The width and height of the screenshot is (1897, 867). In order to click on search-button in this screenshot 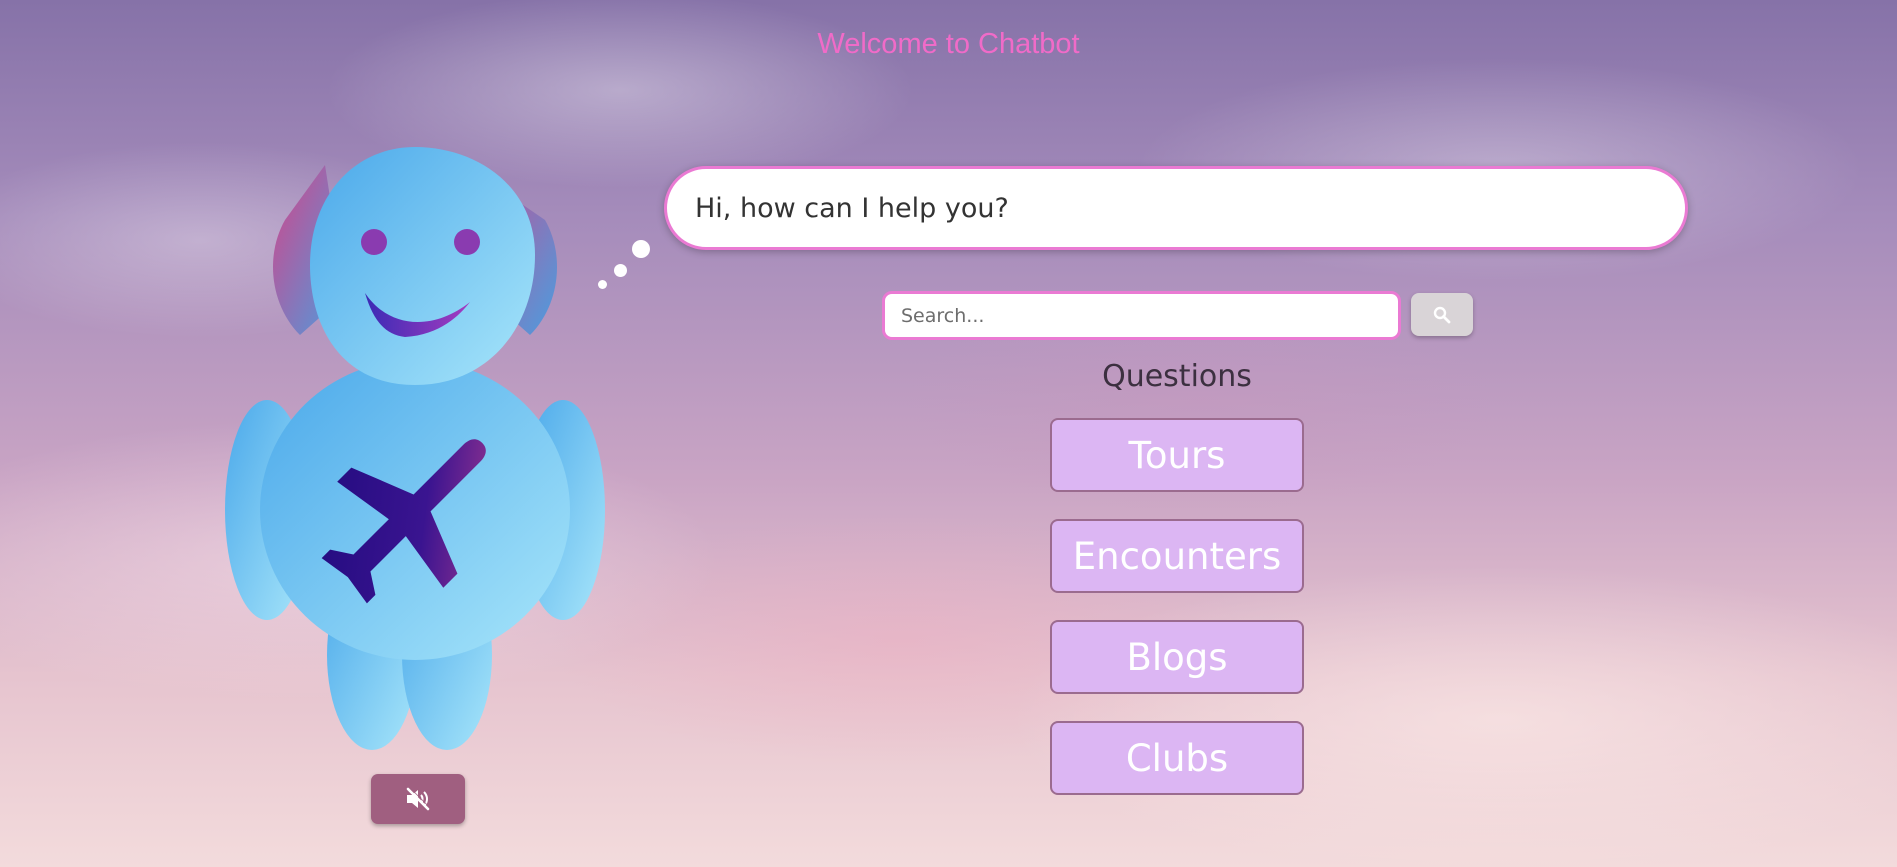, I will do `click(1442, 314)`.